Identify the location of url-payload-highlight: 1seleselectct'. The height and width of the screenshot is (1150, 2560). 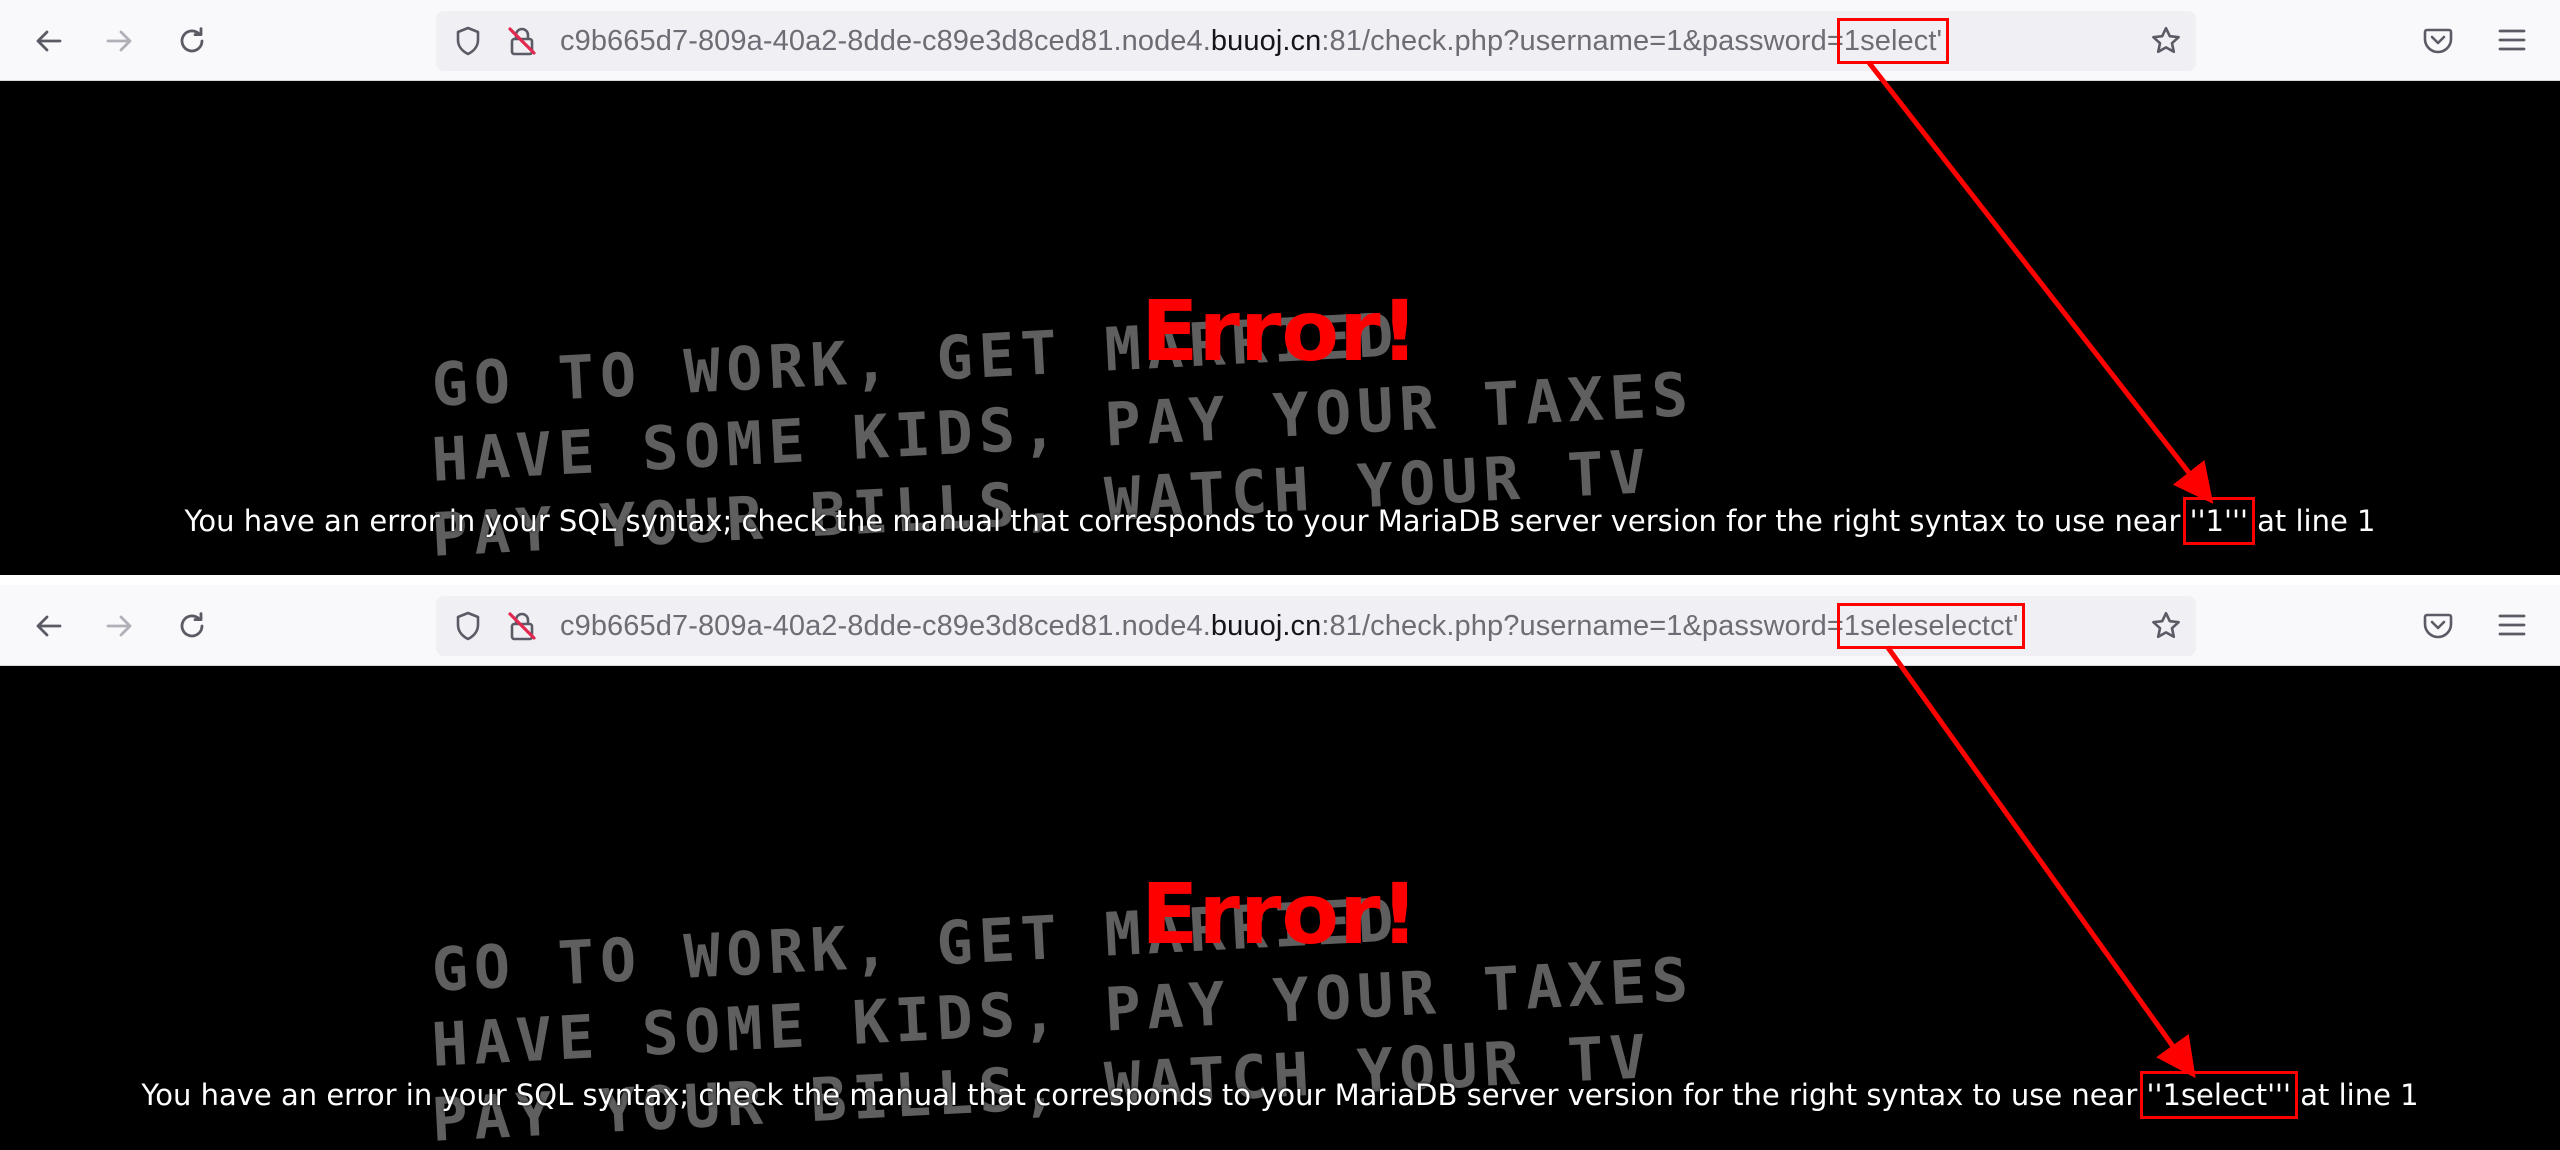
(1931, 626).